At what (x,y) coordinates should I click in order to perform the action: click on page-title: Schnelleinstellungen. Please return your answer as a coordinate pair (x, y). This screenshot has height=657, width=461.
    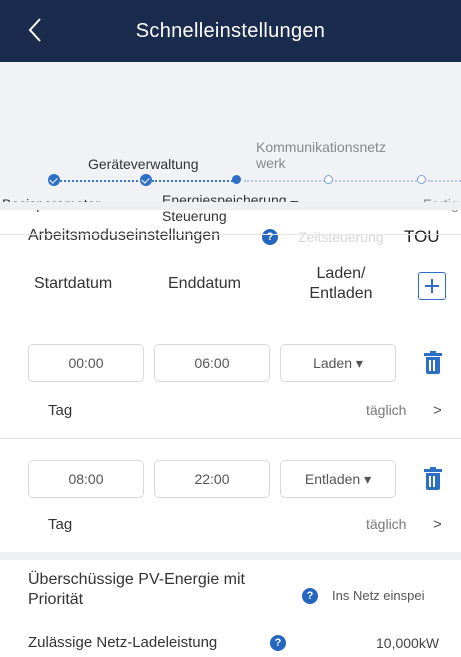
    Looking at the image, I should click on (230, 31).